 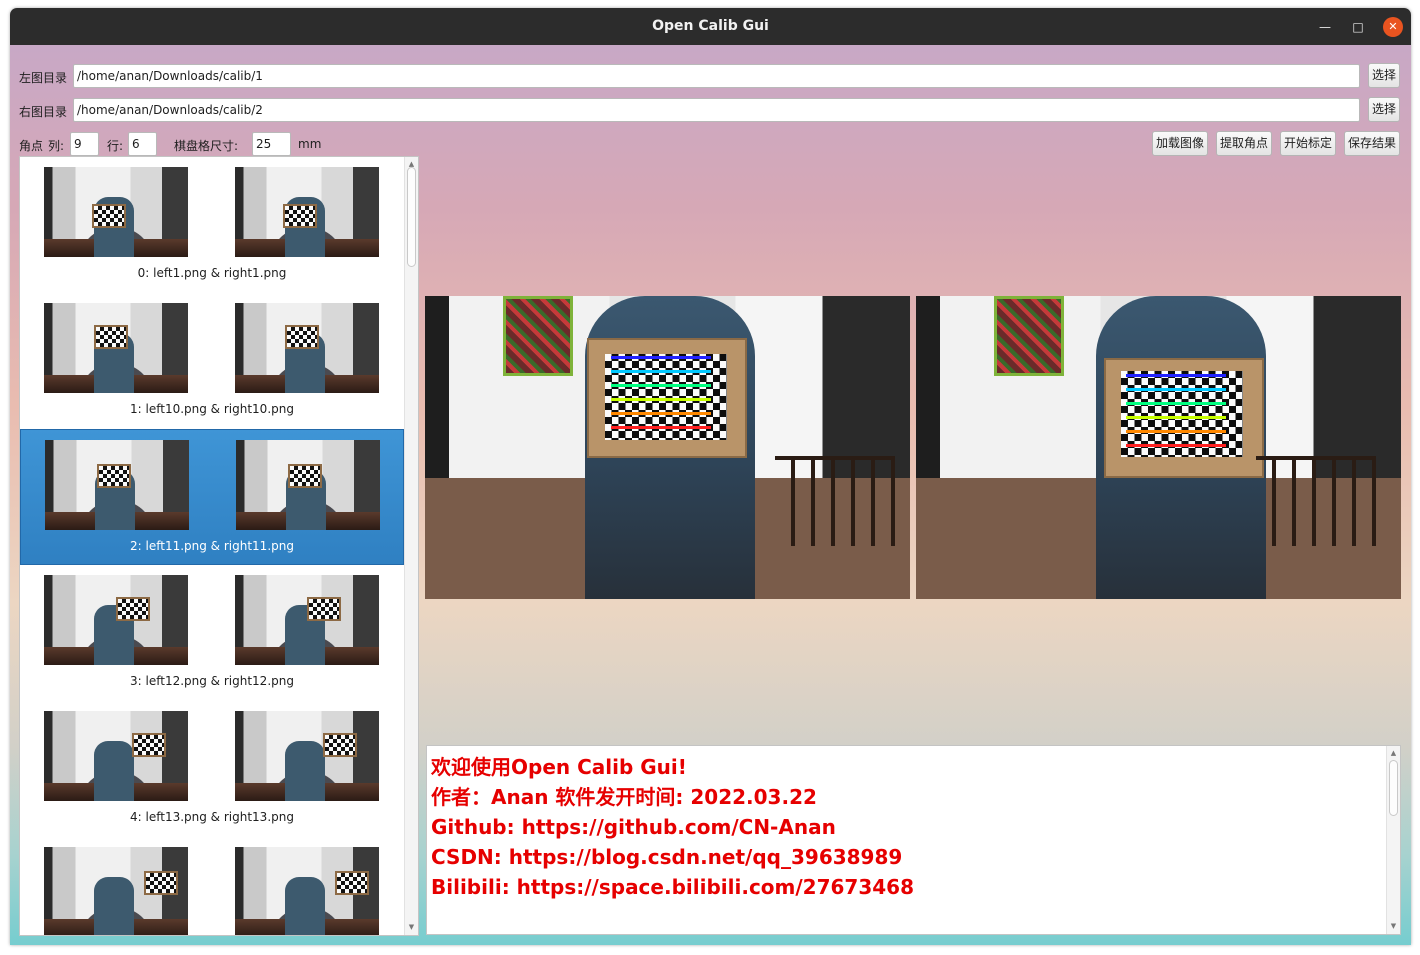 I want to click on window-title: Open Calib Gui, so click(x=710, y=26).